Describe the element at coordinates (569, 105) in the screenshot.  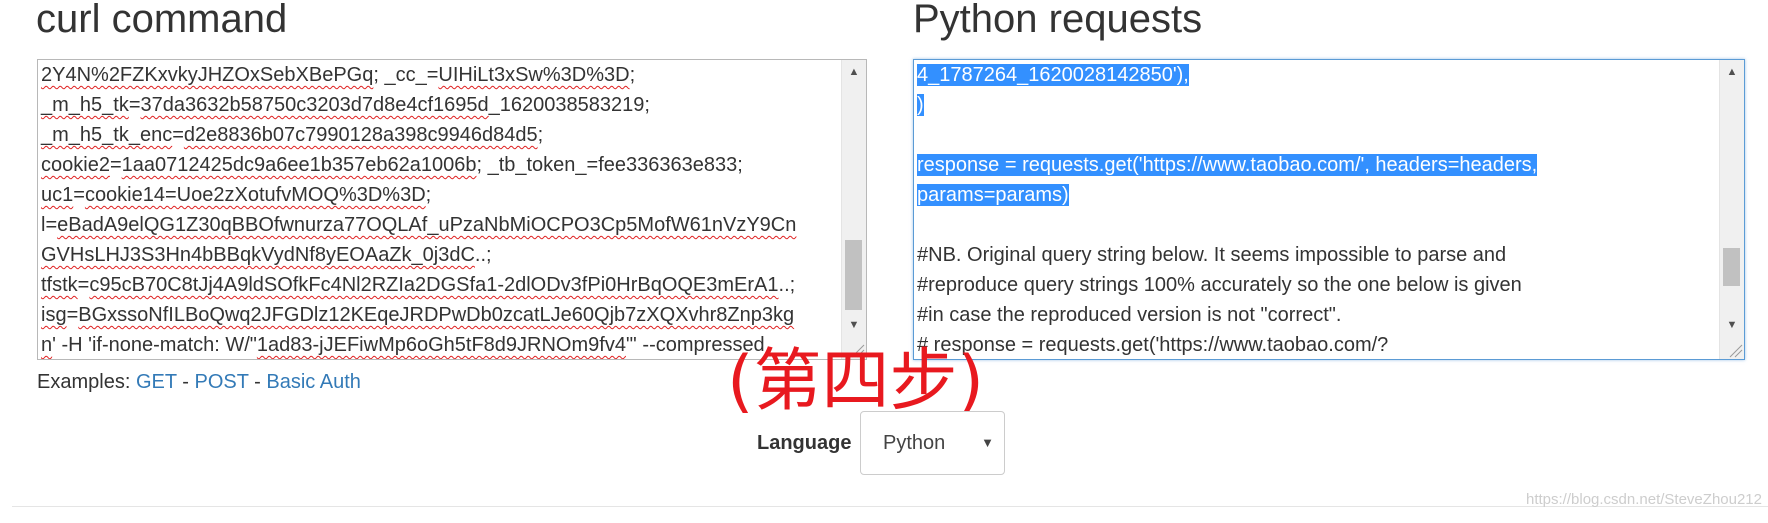
I see `curl-text: _1620038583219;` at that location.